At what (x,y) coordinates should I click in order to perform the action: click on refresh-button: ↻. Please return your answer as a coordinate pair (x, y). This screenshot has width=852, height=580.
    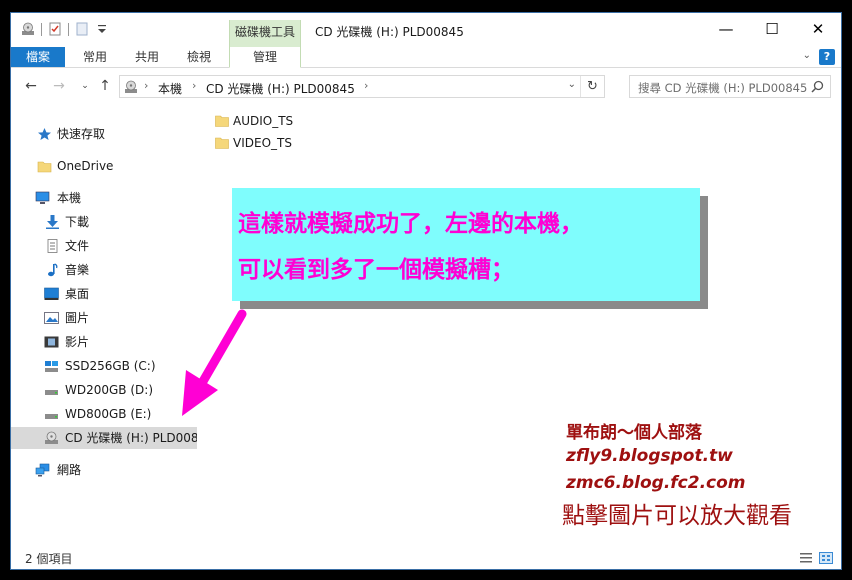
    Looking at the image, I should click on (592, 86).